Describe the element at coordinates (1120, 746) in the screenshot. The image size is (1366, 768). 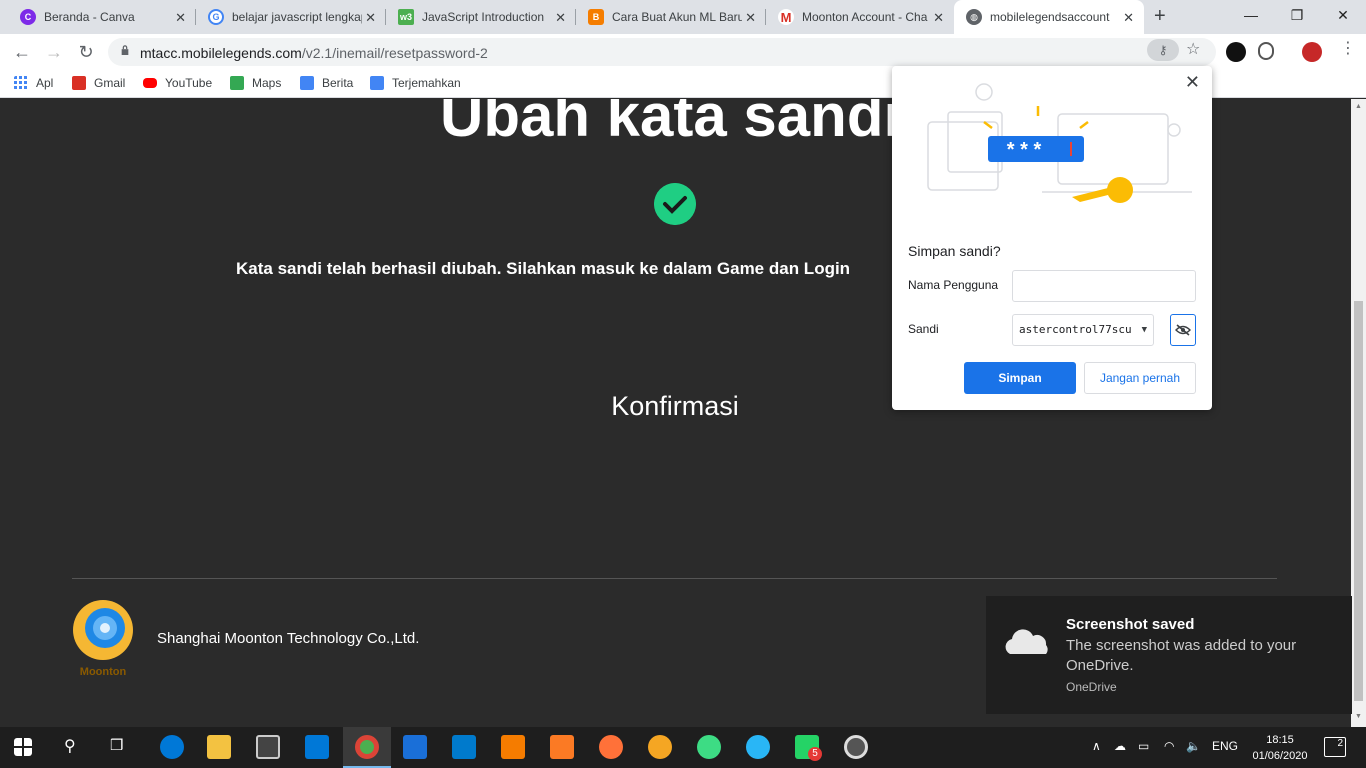
I see `onedrive-tray-icon: ☁` at that location.